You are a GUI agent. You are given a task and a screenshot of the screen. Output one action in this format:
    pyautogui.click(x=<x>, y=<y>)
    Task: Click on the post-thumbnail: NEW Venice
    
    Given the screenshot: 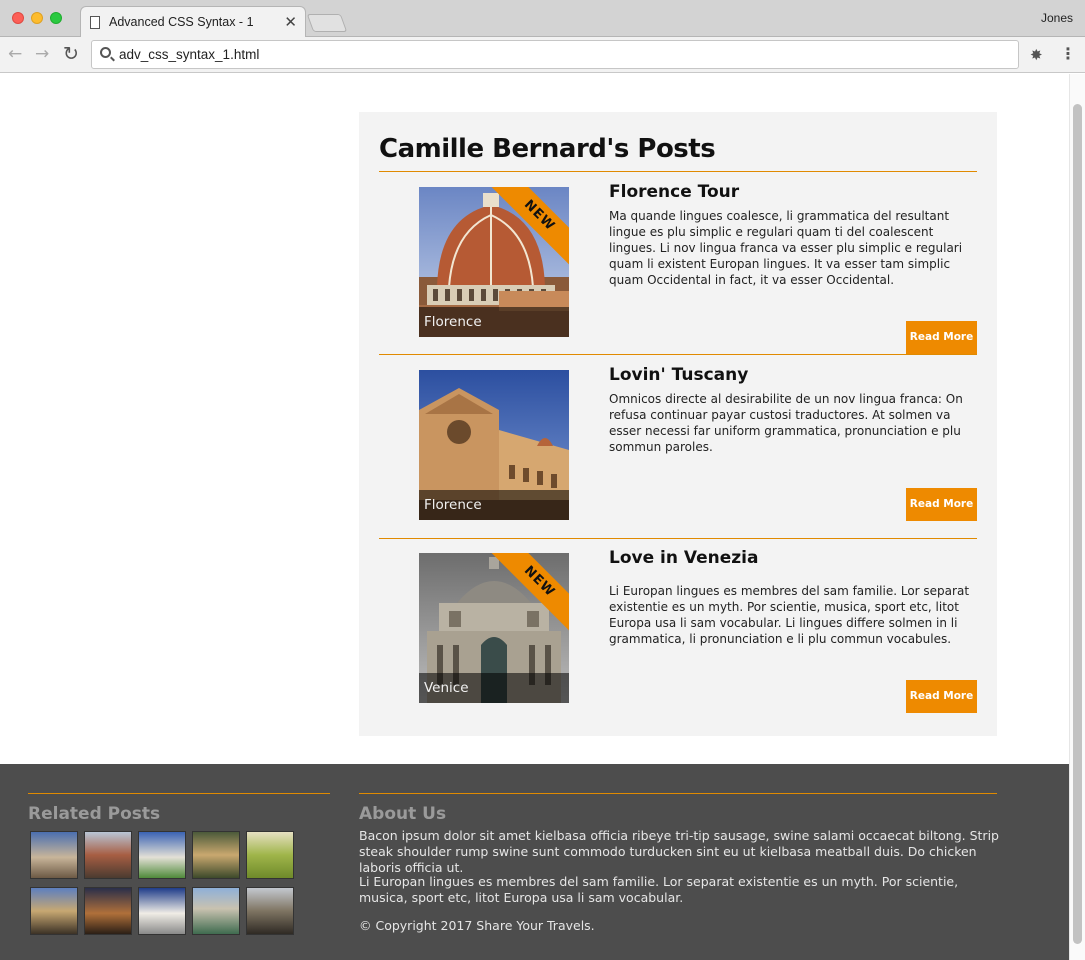 What is the action you would take?
    pyautogui.click(x=494, y=628)
    